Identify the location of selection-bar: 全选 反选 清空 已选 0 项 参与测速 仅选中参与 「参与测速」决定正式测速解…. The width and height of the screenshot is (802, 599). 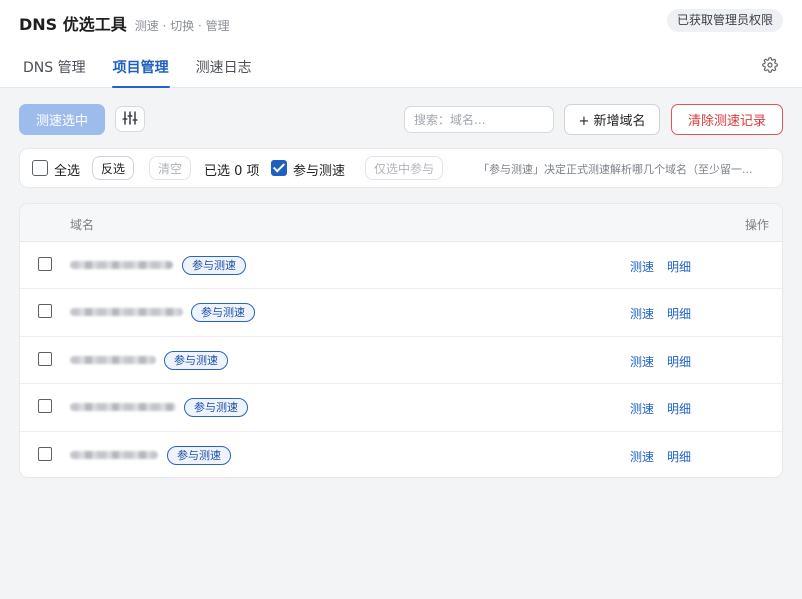
(401, 168).